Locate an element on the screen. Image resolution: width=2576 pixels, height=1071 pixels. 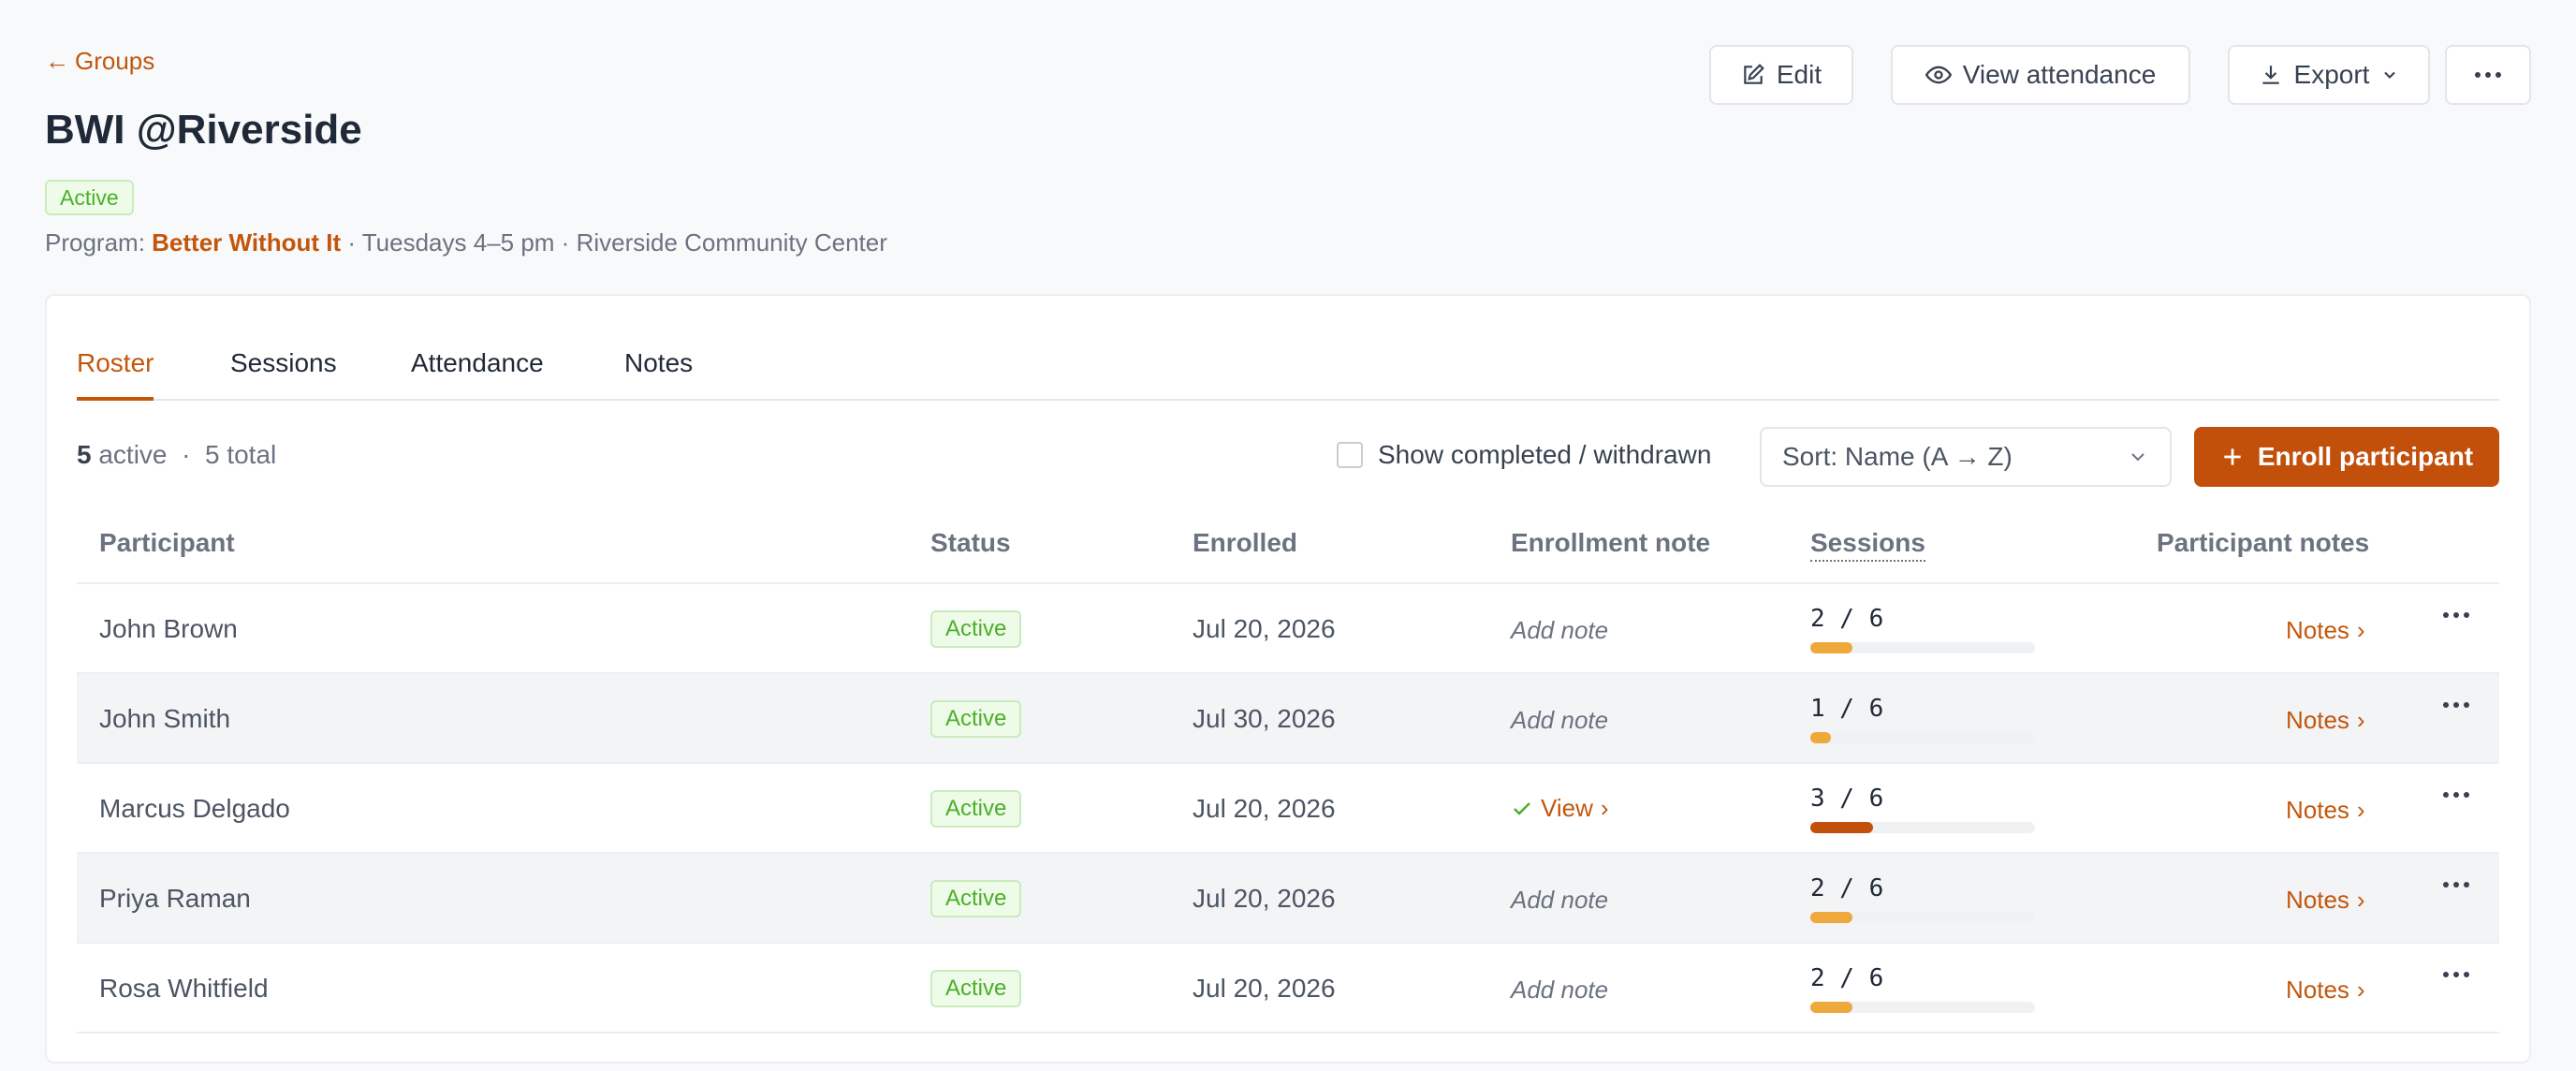
edit-button: Edit is located at coordinates (1781, 75).